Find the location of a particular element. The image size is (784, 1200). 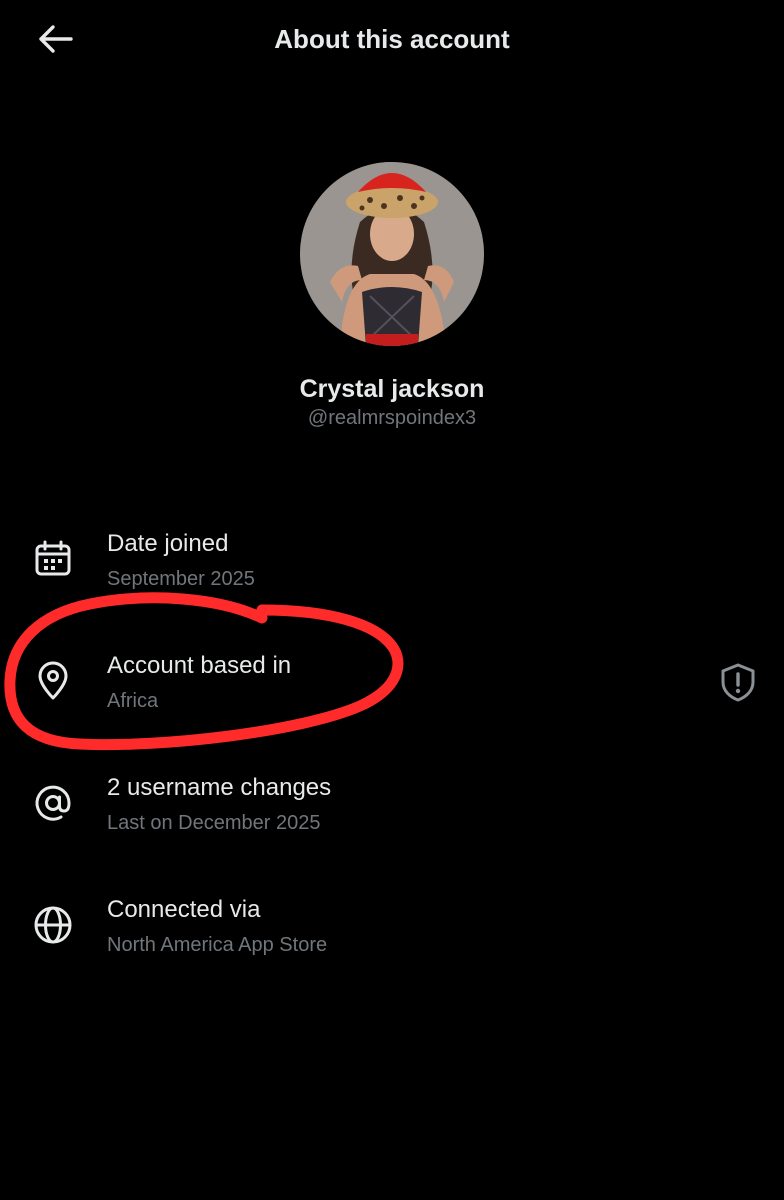

location-warning-button is located at coordinates (738, 684).